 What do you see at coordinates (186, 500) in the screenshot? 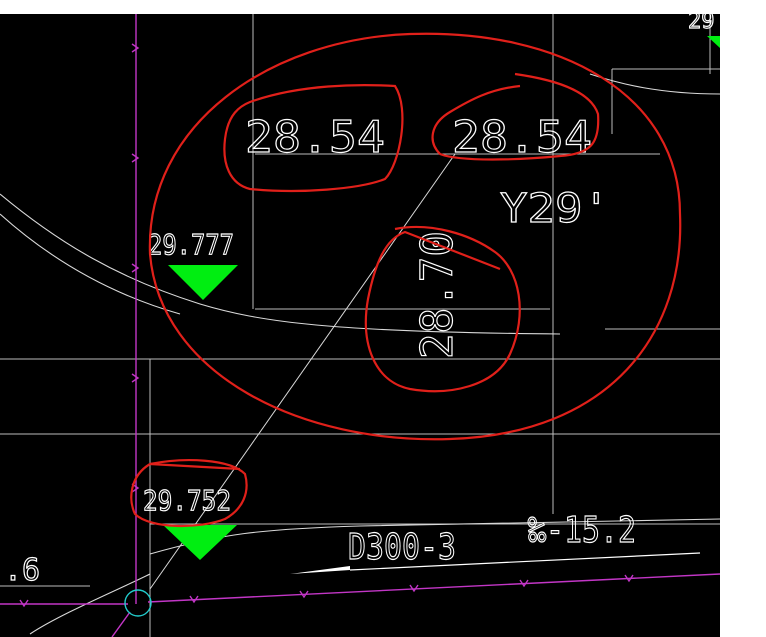
I see `elevation-label-lower-marker: 29.752` at bounding box center [186, 500].